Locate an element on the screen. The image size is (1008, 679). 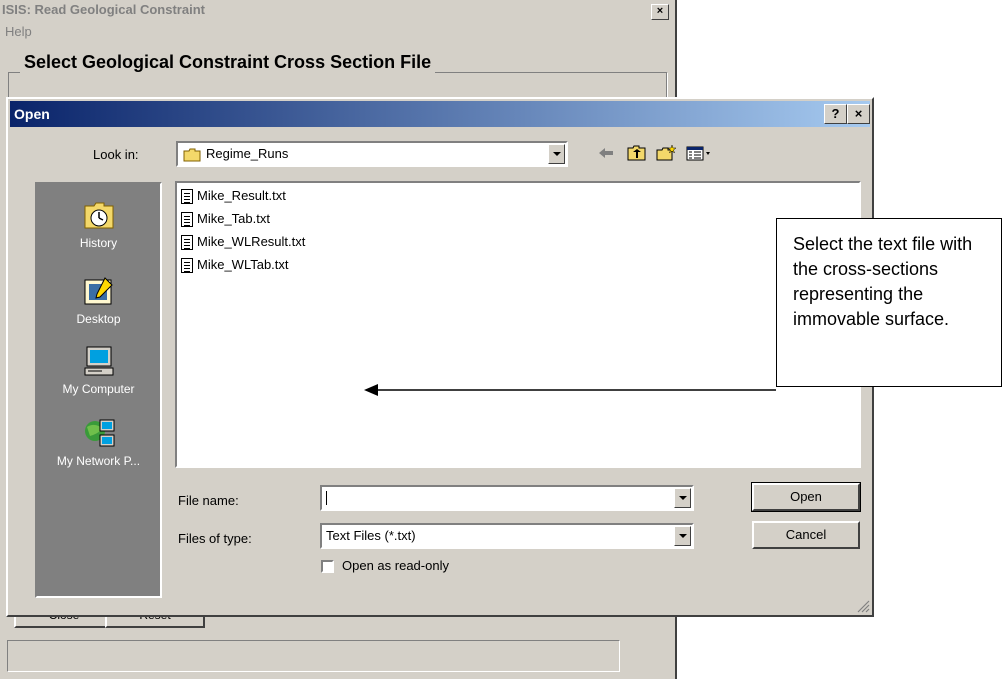
file-name-input is located at coordinates (507, 498).